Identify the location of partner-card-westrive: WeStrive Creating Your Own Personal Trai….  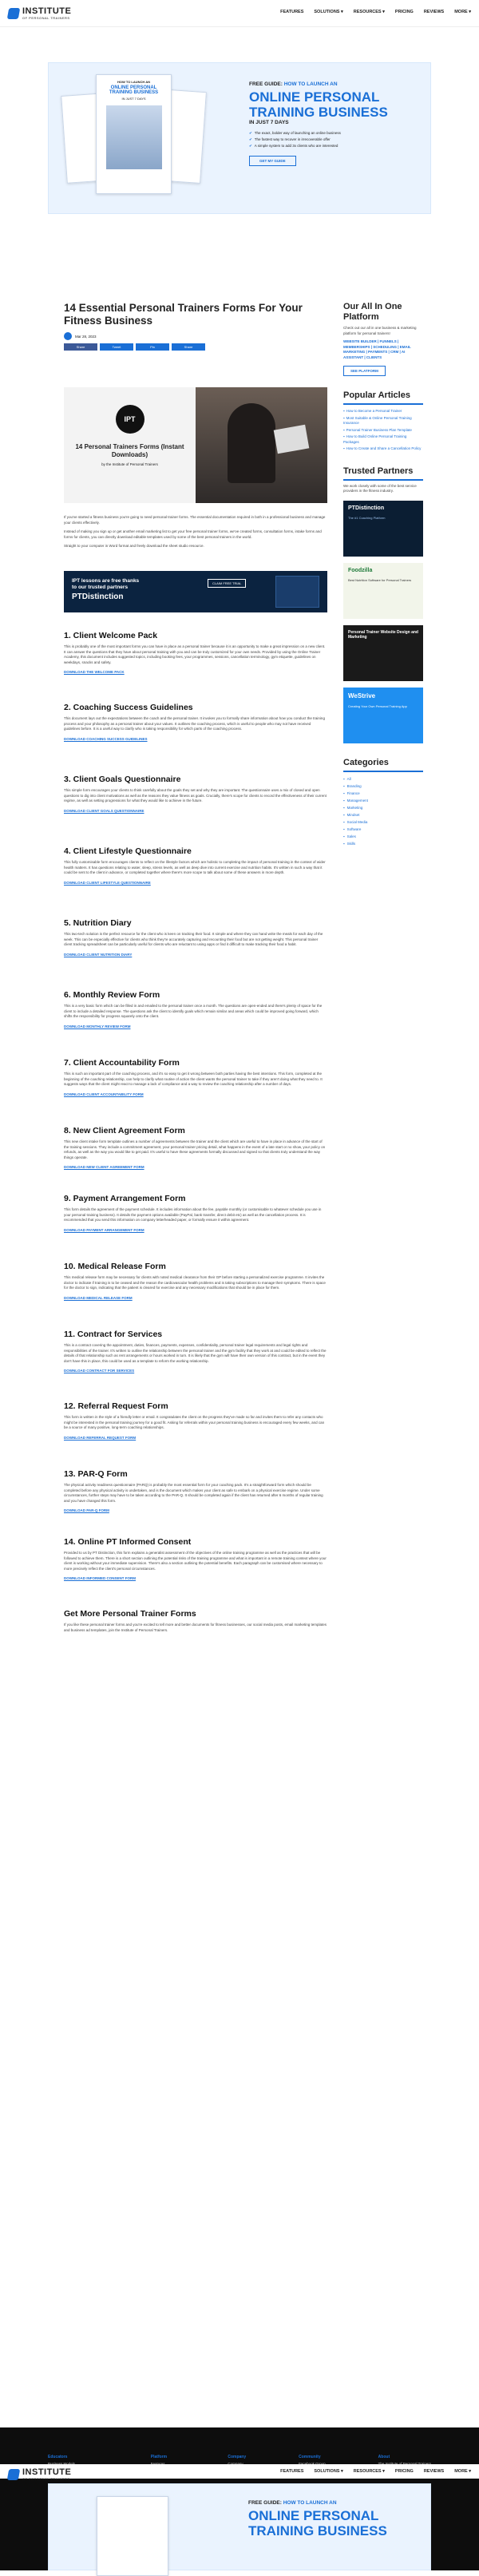
(383, 715).